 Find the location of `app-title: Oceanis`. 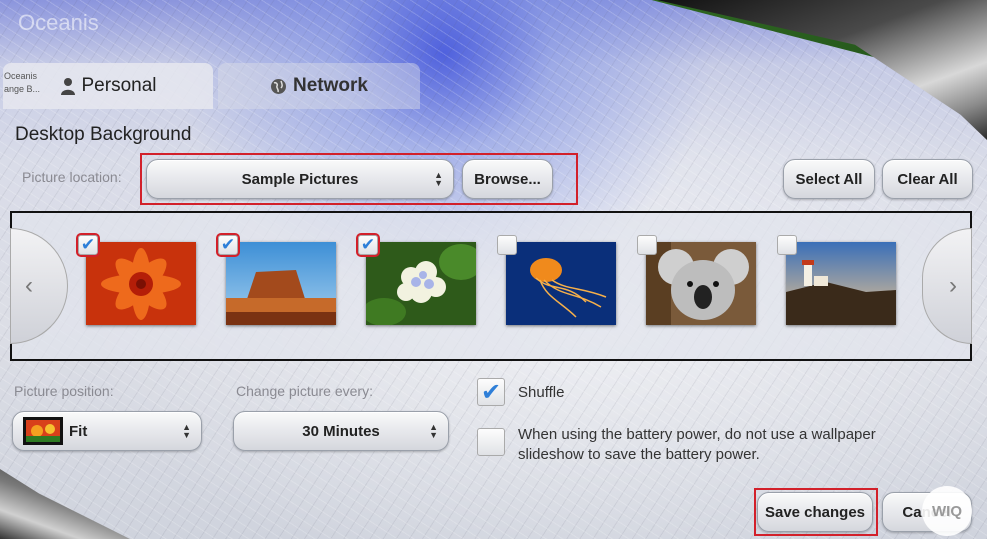

app-title: Oceanis is located at coordinates (58, 22).